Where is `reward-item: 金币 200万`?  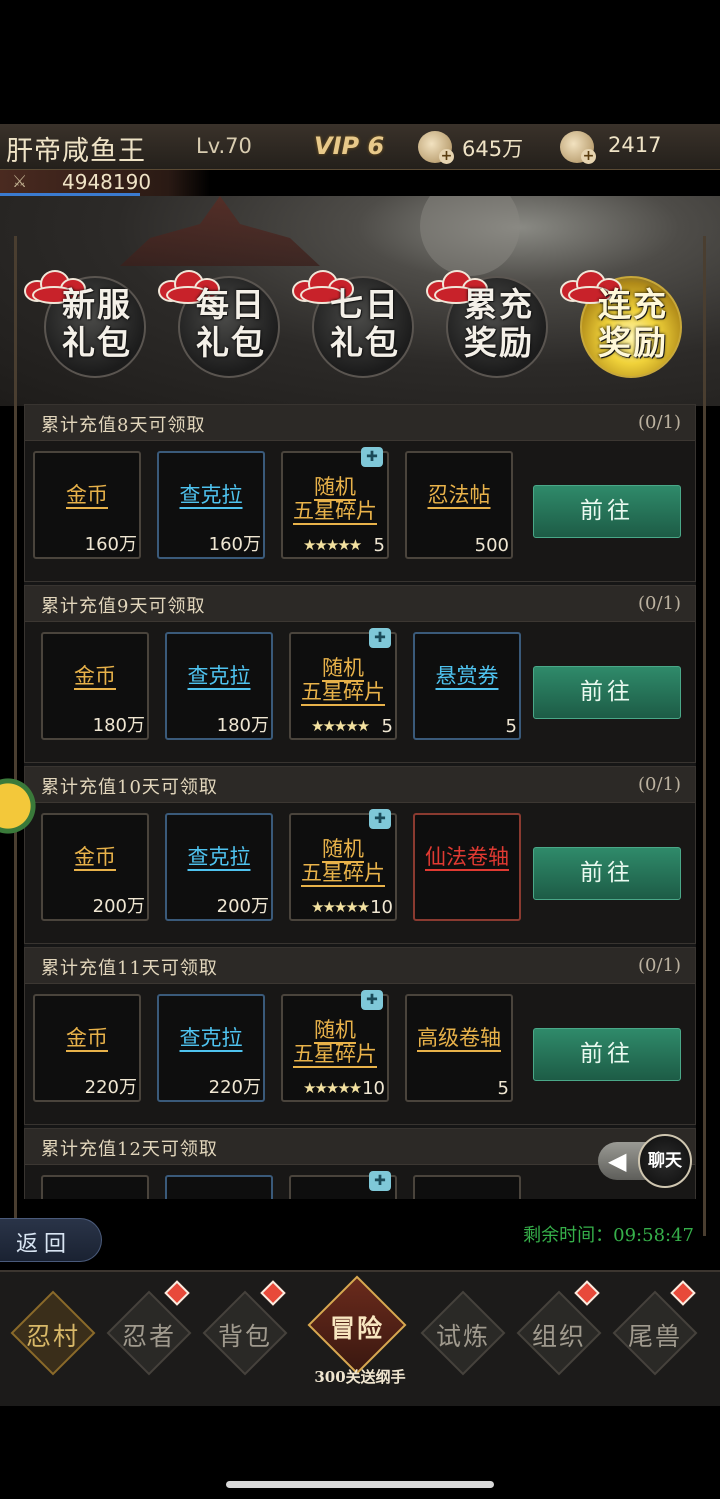
reward-item: 金币 200万 is located at coordinates (95, 867).